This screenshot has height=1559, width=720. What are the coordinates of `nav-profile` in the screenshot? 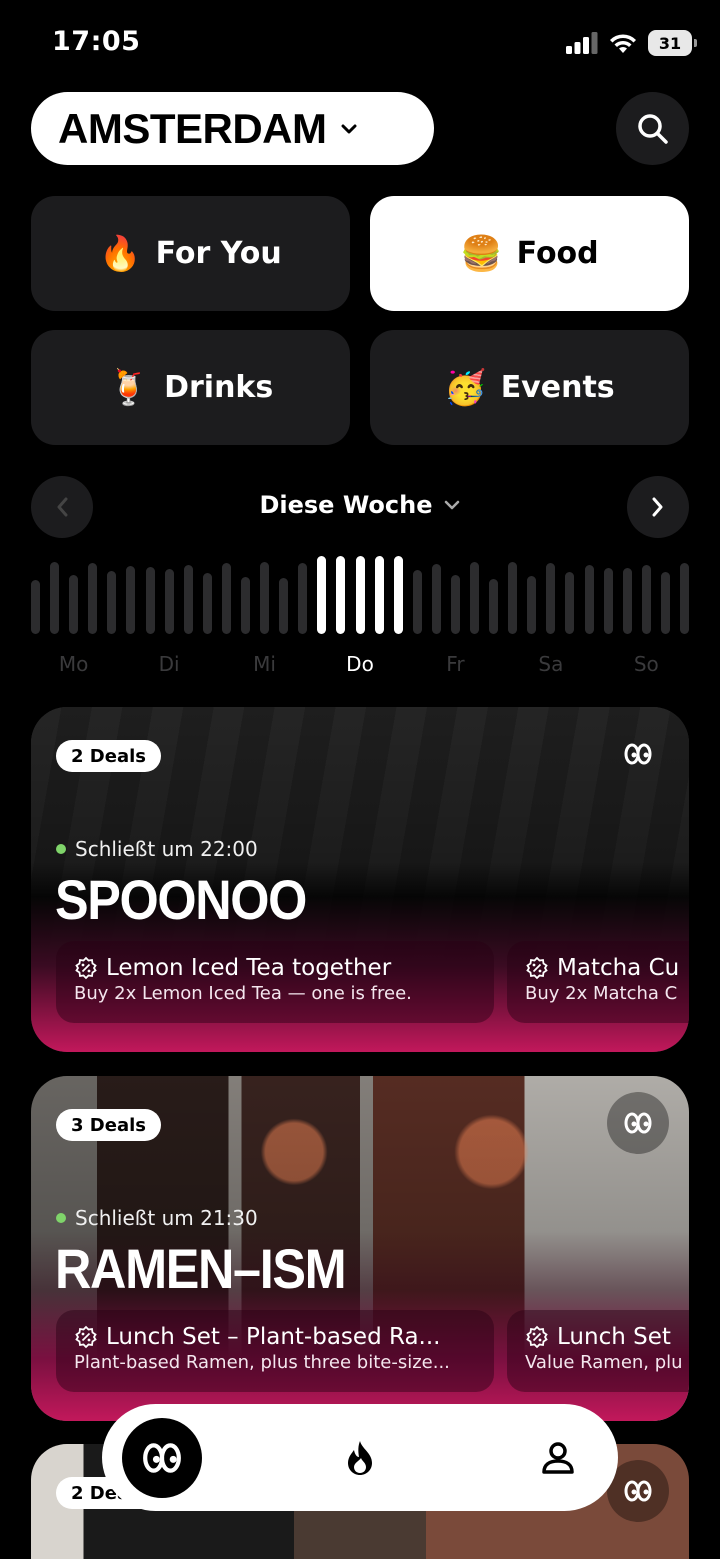 It's located at (558, 1457).